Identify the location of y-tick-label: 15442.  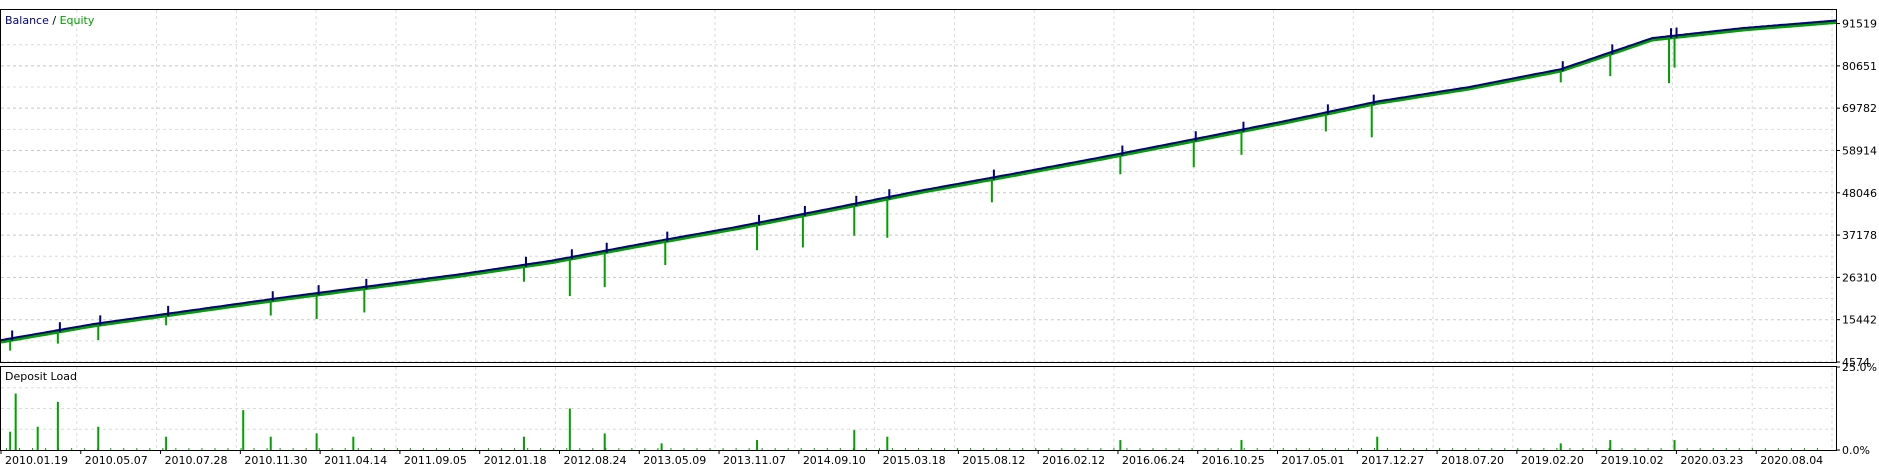
(1859, 320).